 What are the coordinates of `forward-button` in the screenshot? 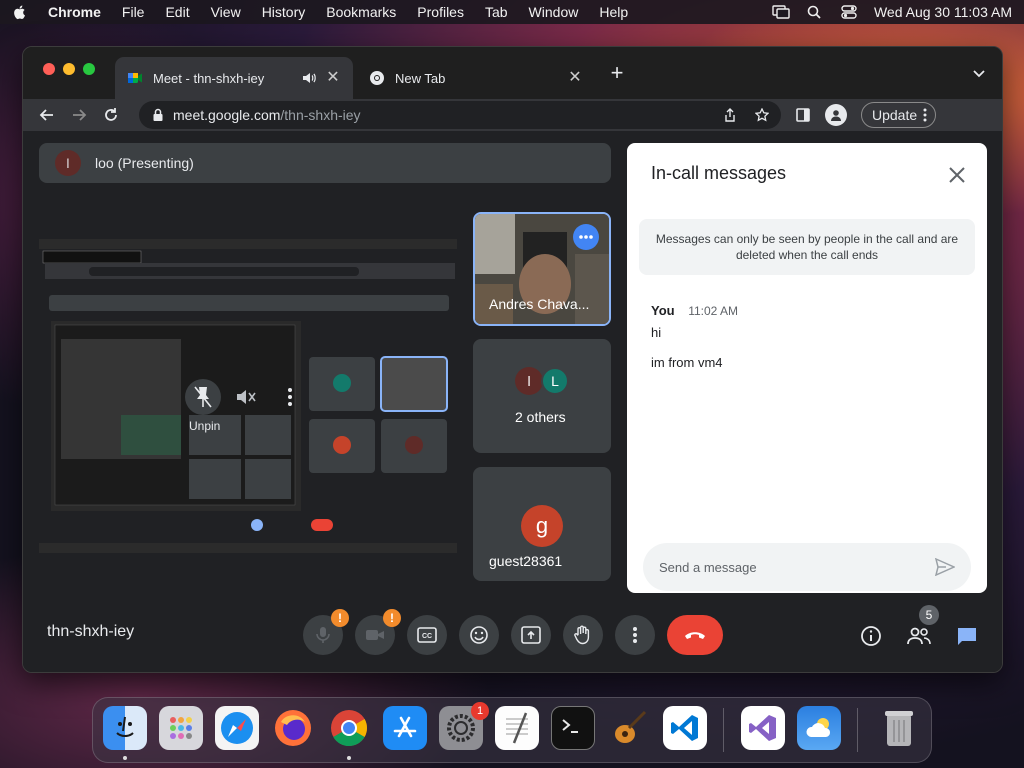 It's located at (79, 115).